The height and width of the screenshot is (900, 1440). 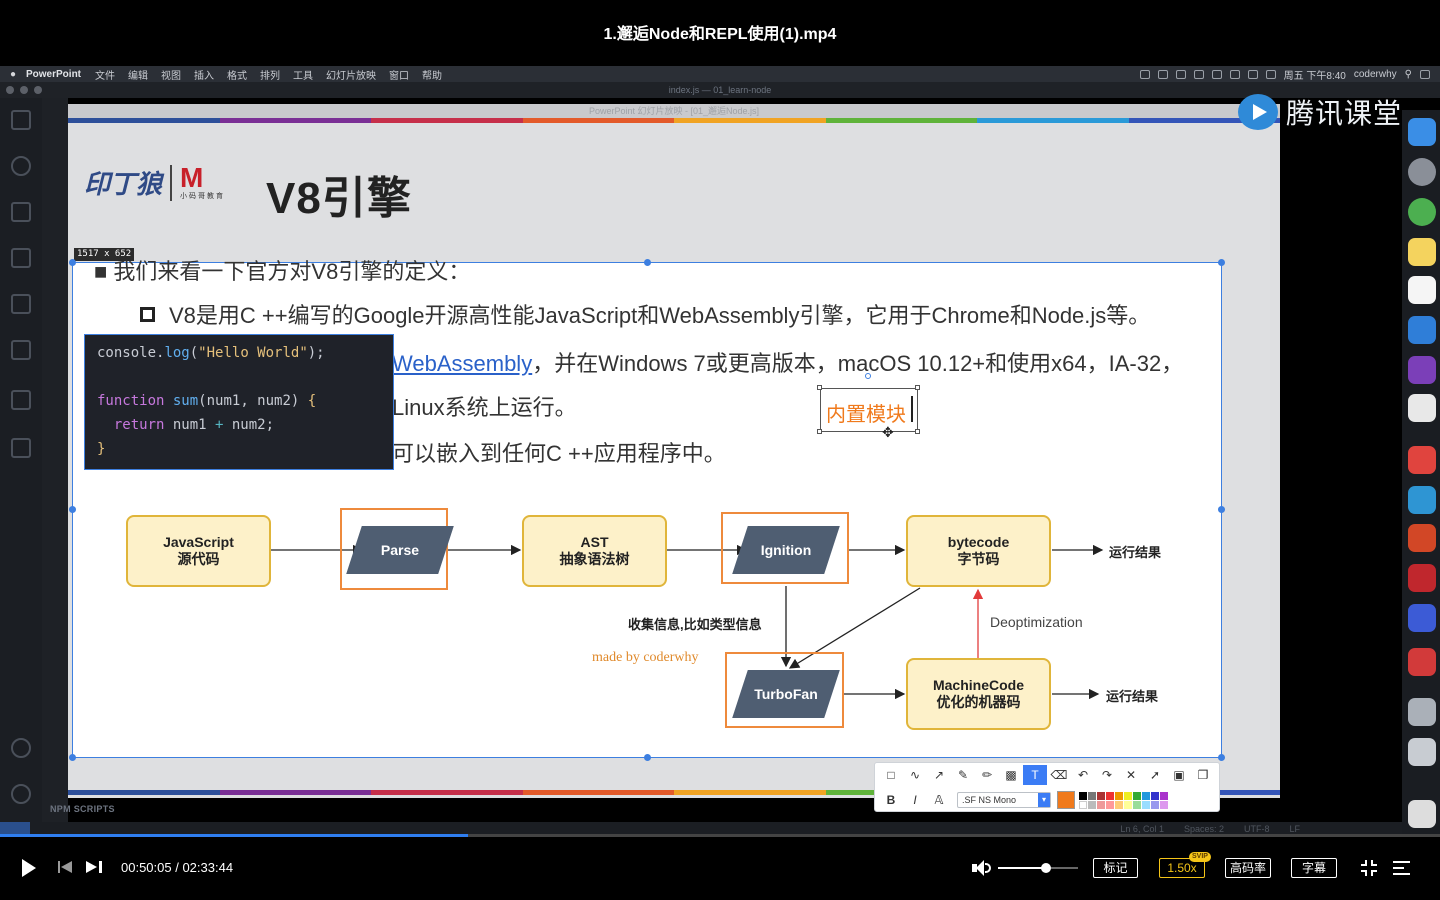 I want to click on control-center-icon, so click(x=1425, y=74).